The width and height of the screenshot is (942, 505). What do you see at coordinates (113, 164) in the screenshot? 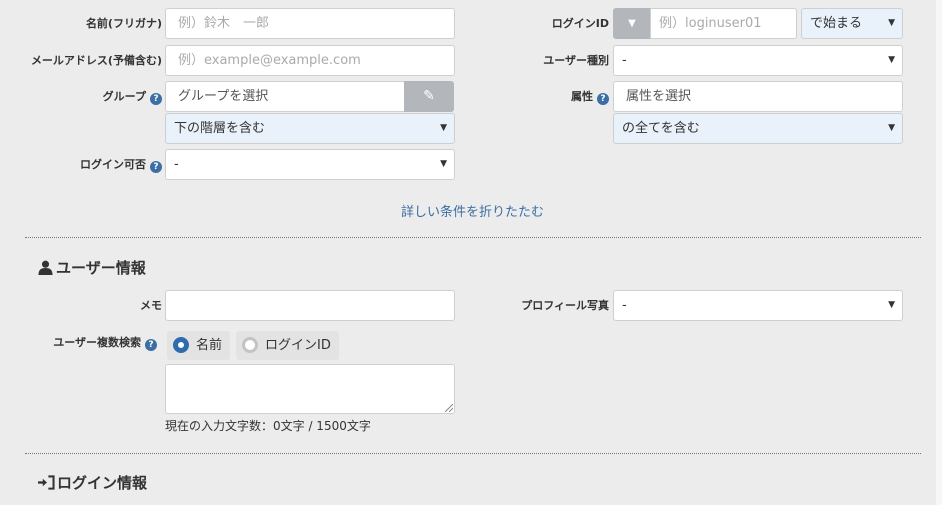
I see `login-allowed-label: ログイン可否` at bounding box center [113, 164].